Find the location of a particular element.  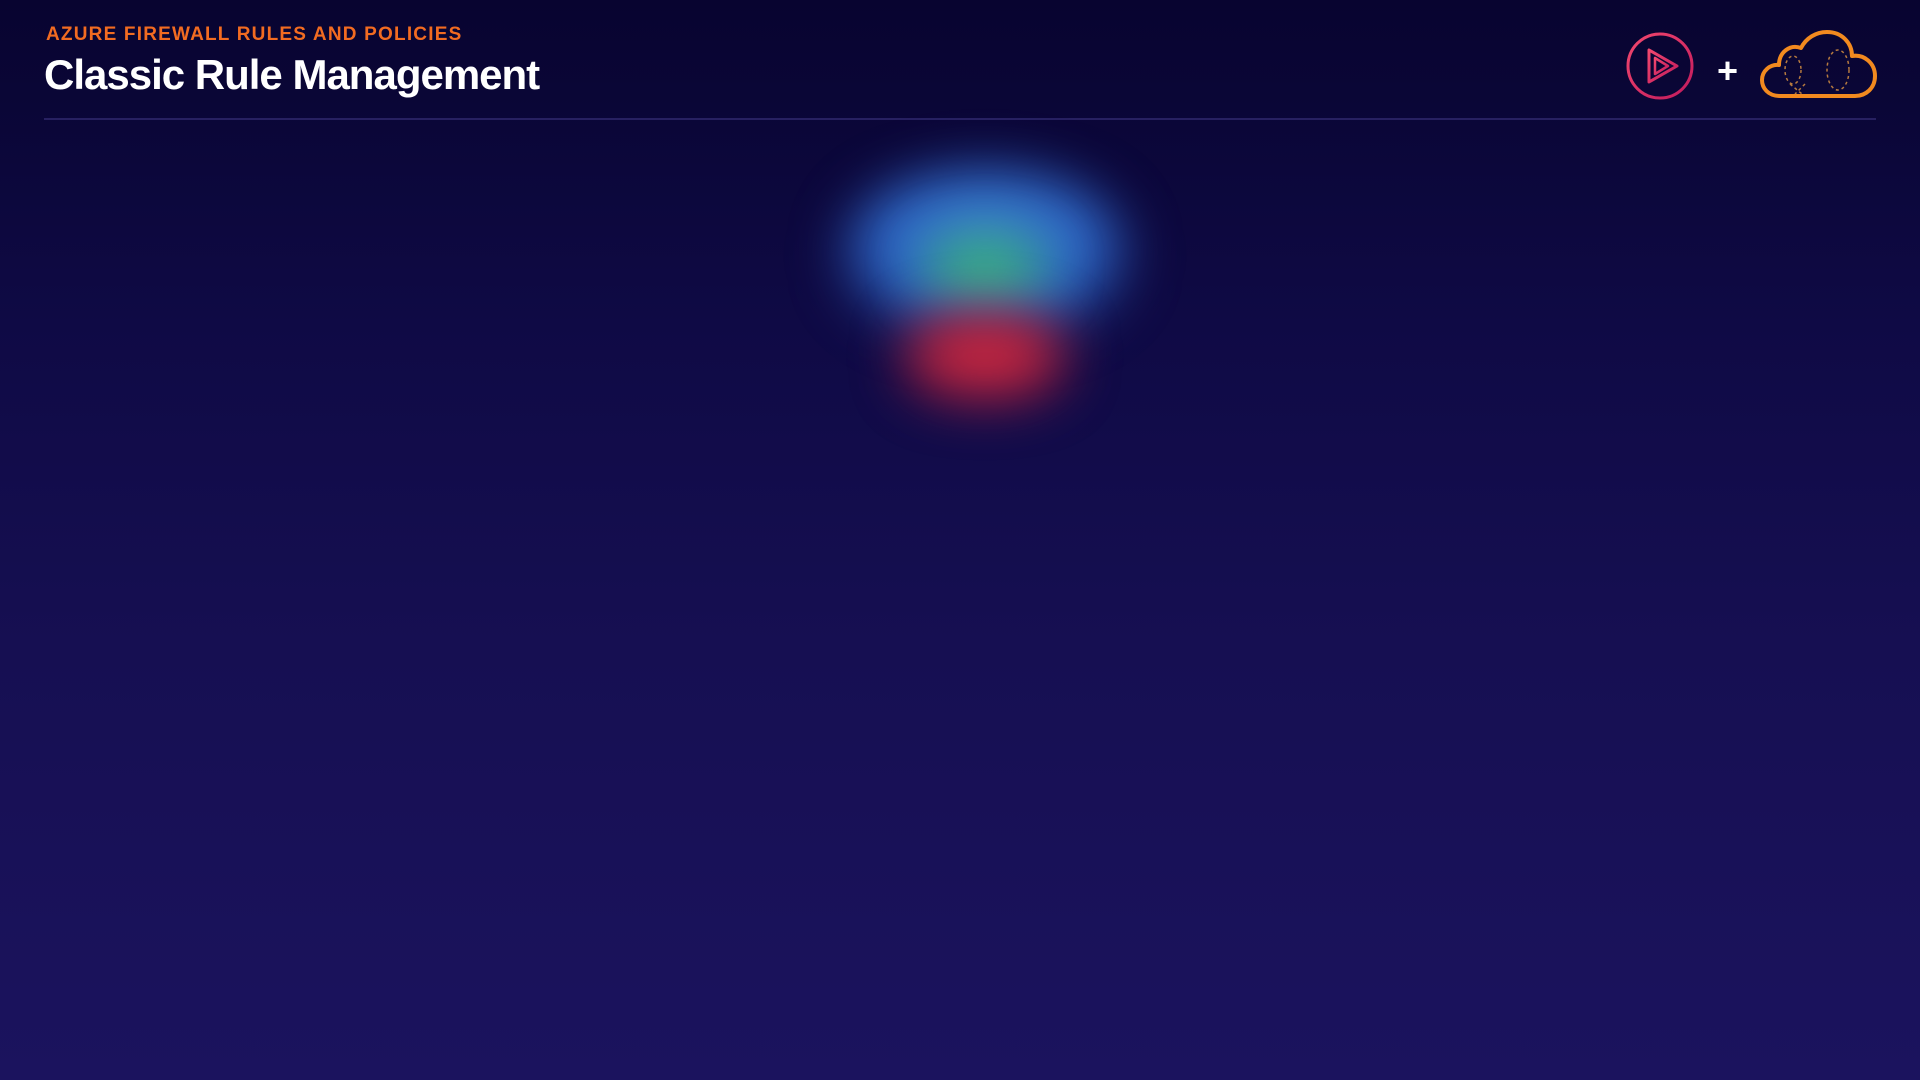

play-circle-icon is located at coordinates (1660, 68).